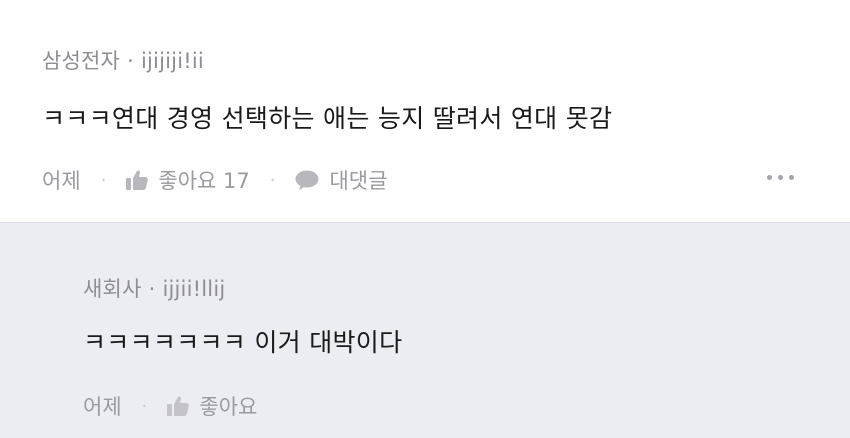 The height and width of the screenshot is (438, 850). I want to click on more-dots-icon, so click(780, 177).